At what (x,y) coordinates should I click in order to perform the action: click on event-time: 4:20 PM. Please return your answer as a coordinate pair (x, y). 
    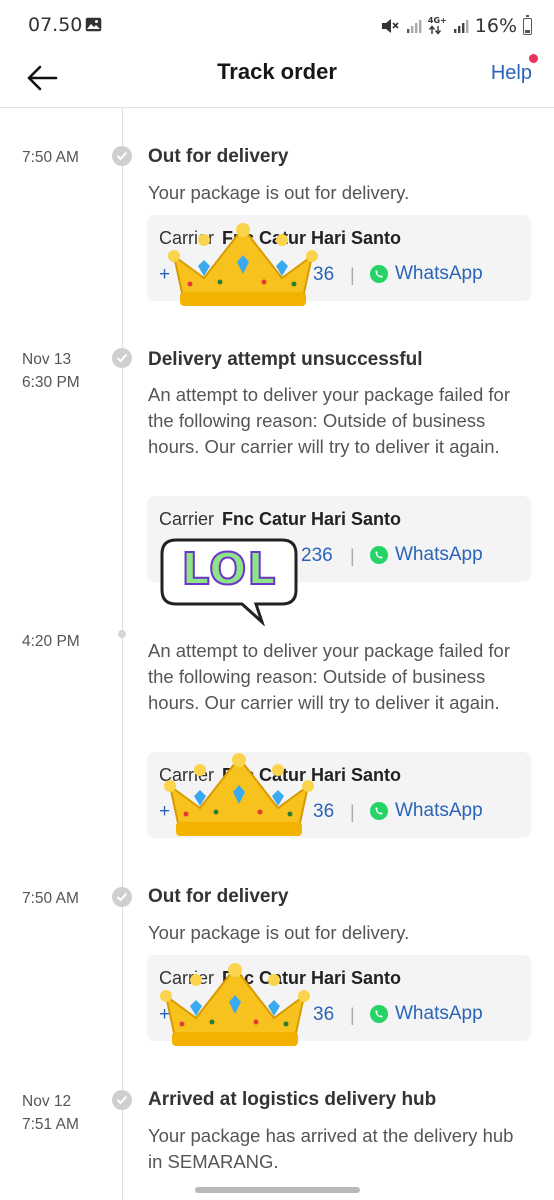
    Looking at the image, I should click on (51, 641).